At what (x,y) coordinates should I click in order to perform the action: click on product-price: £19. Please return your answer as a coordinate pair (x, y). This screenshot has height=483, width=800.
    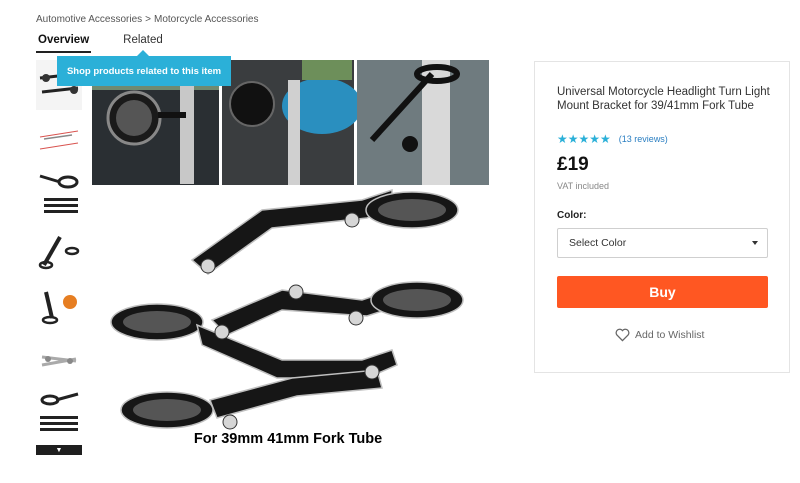
    Looking at the image, I should click on (573, 164).